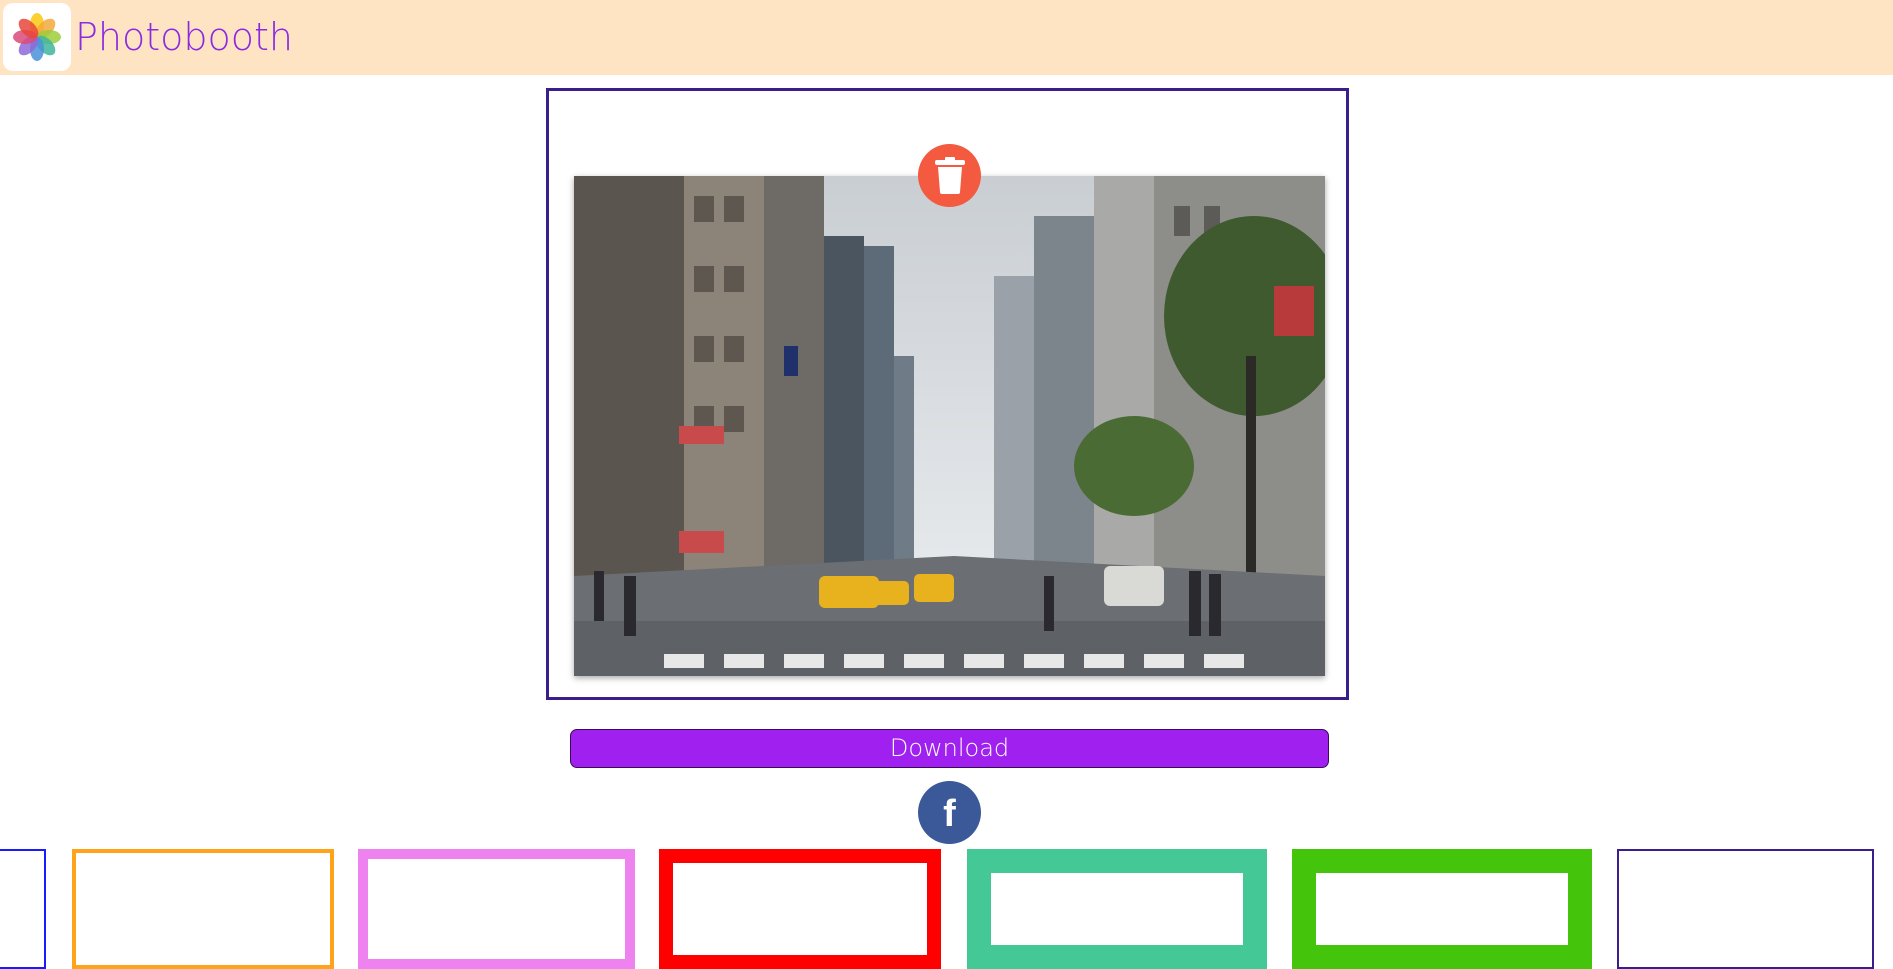 The image size is (1893, 969). I want to click on facebook-icon: f, so click(949, 814).